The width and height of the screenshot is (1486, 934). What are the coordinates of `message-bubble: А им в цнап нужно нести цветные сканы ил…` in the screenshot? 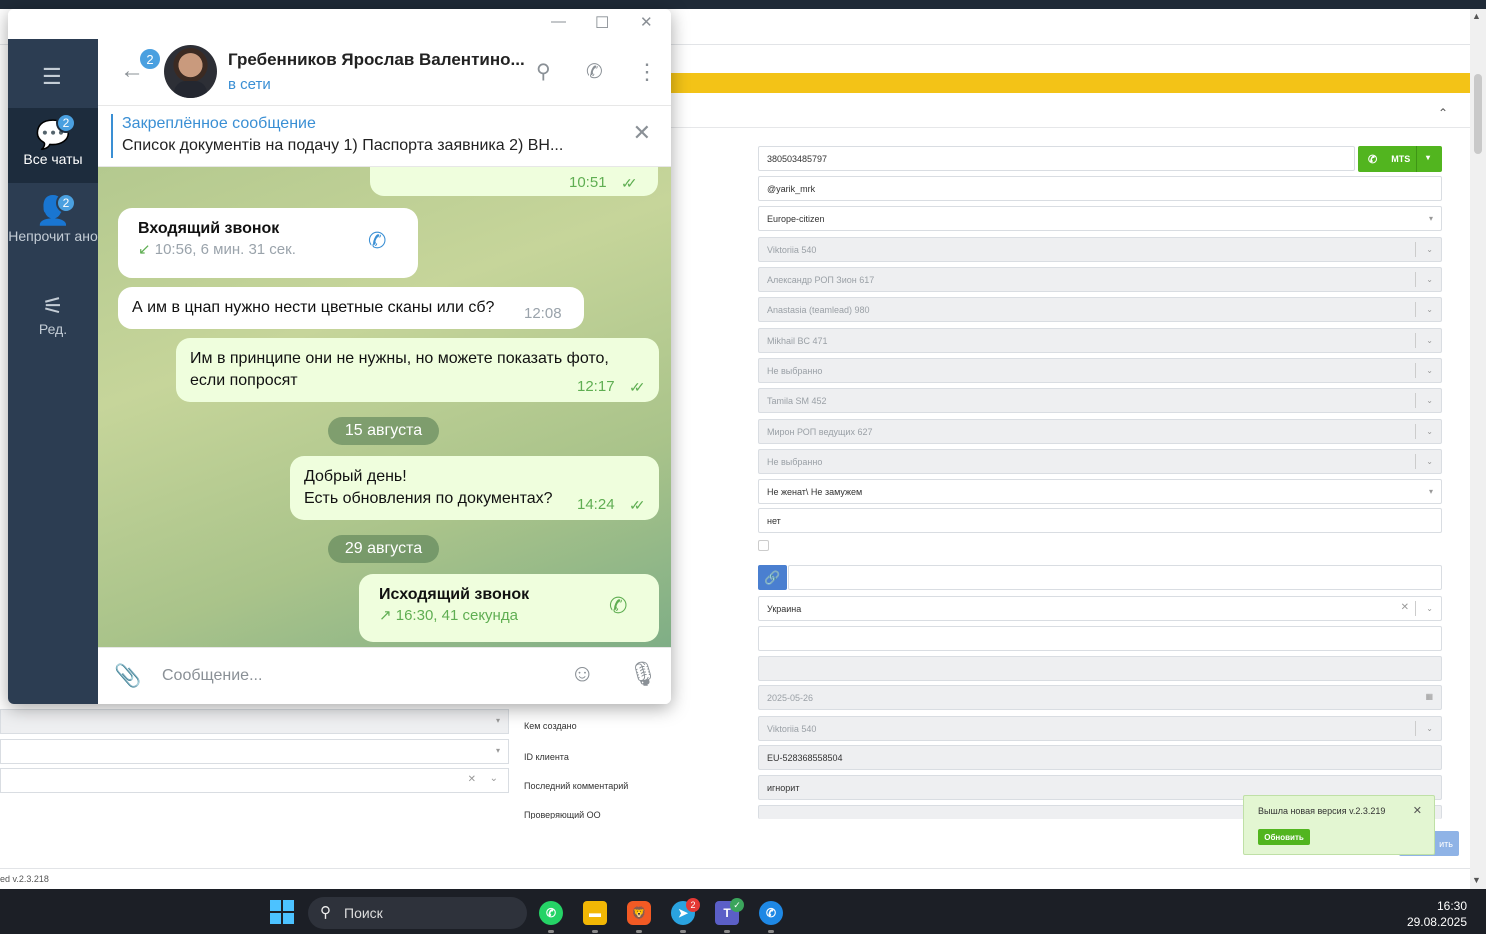 It's located at (351, 308).